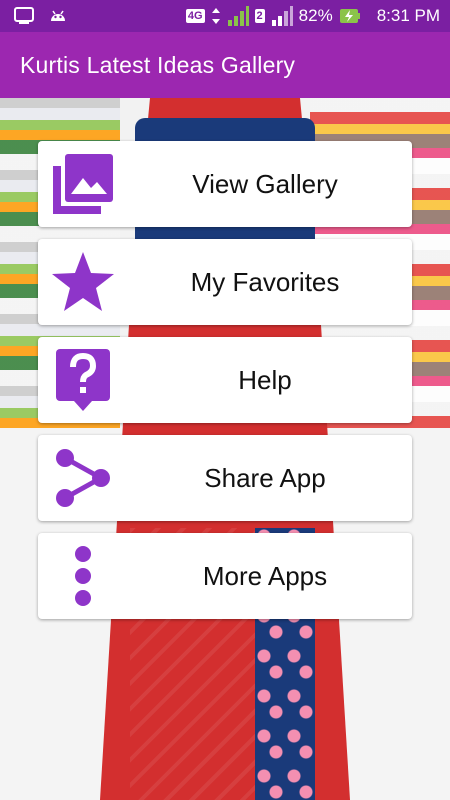 Image resolution: width=450 pixels, height=800 pixels. Describe the element at coordinates (315, 15) in the screenshot. I see `battery-percent: 82%` at that location.